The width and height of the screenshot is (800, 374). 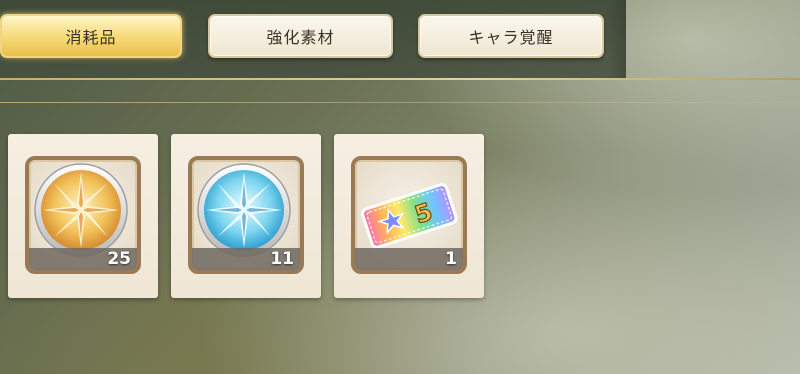 I want to click on item-card-blue-medal: 11, so click(x=246, y=216).